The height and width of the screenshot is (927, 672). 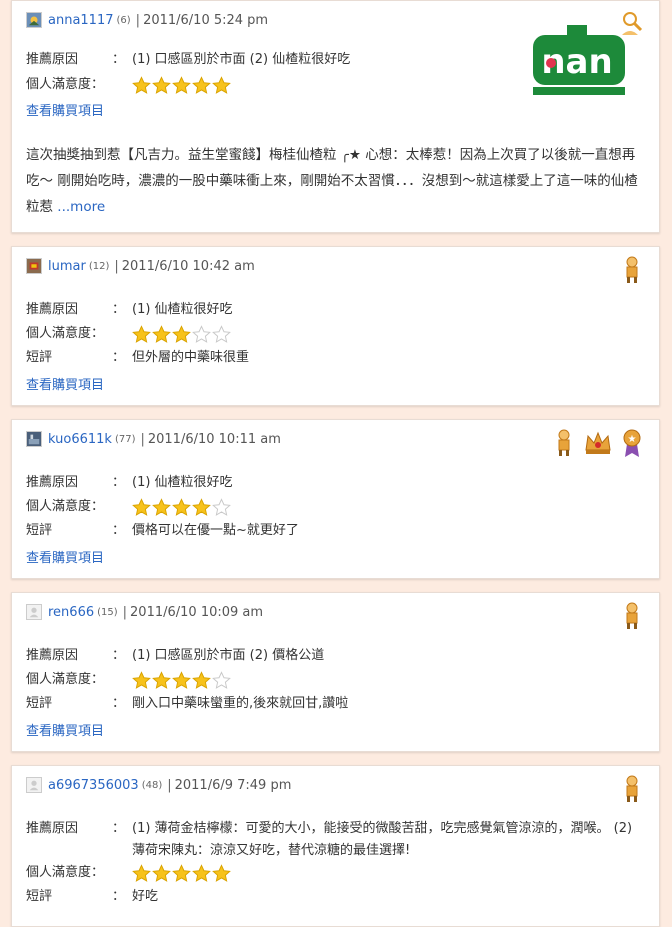 What do you see at coordinates (144, 612) in the screenshot?
I see `review-header: ren666 (15) | 2011/6/10 10:09 am` at bounding box center [144, 612].